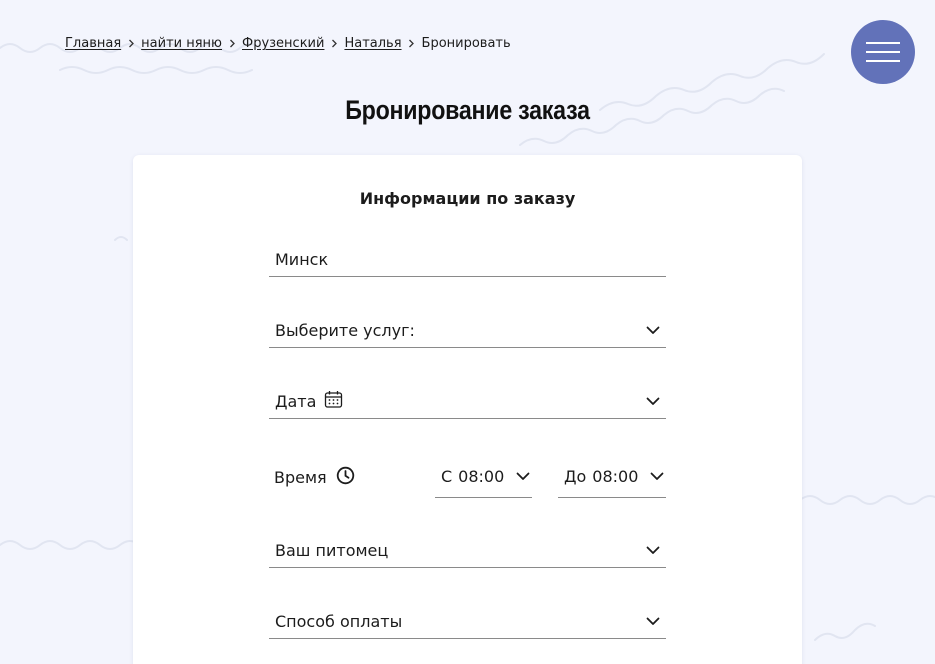 Image resolution: width=935 pixels, height=664 pixels. I want to click on breadcrumb-current: Бронировать, so click(466, 43).